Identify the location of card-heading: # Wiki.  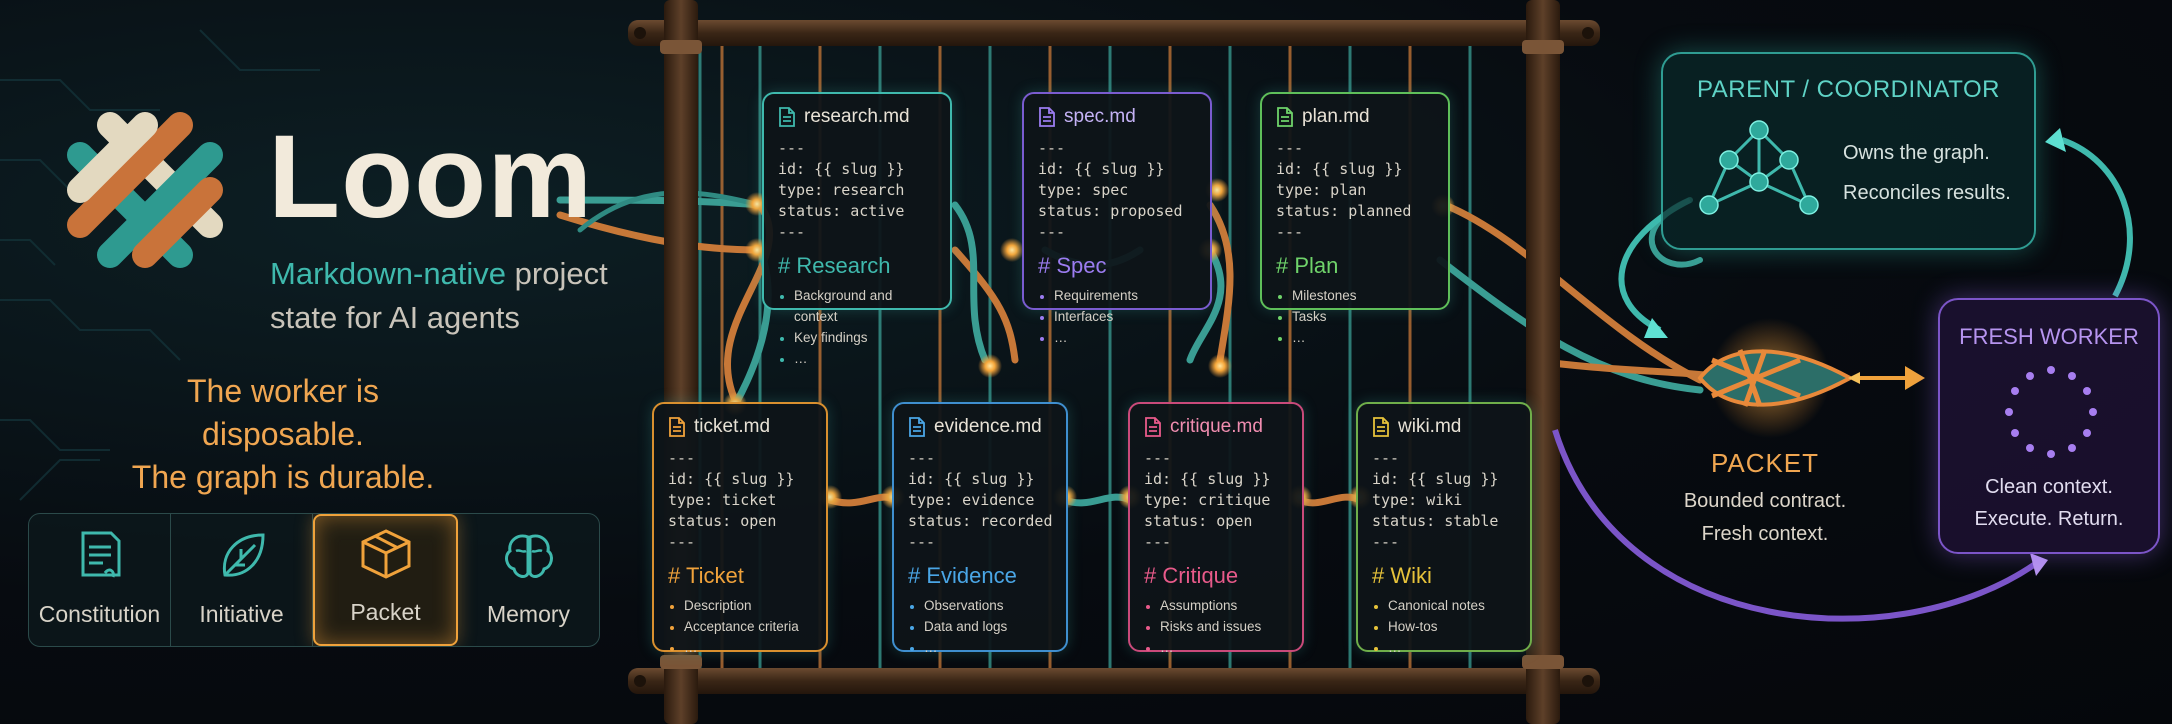
(1402, 575).